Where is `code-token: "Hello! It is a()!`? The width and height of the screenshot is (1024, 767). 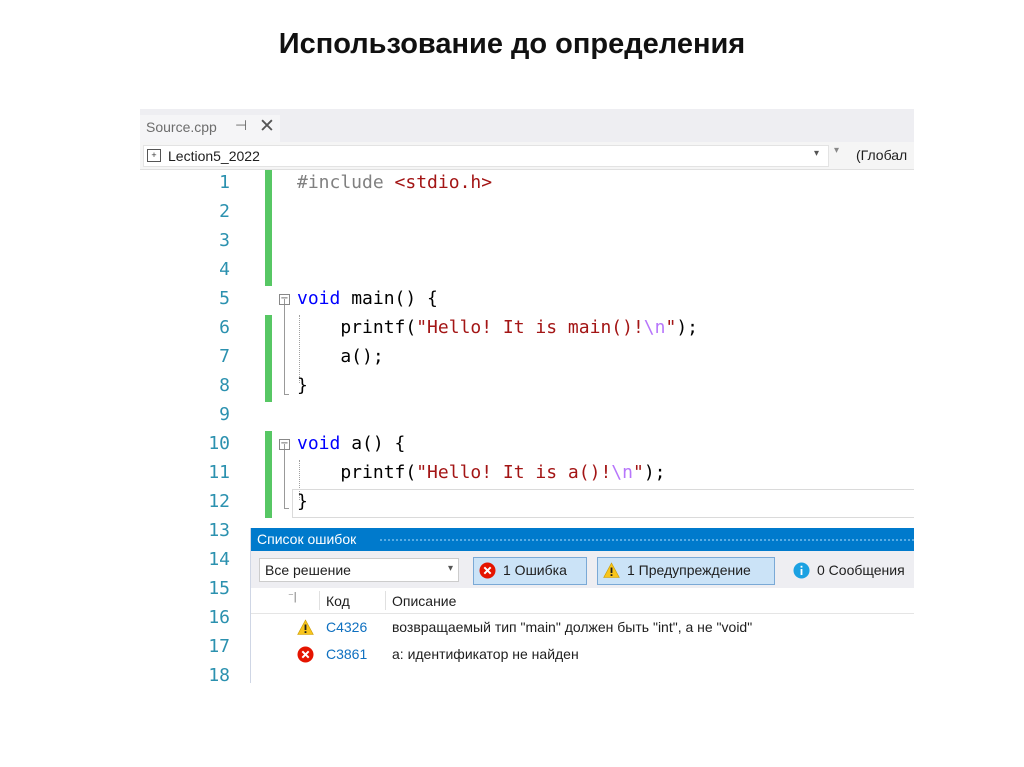 code-token: "Hello! It is a()! is located at coordinates (514, 472).